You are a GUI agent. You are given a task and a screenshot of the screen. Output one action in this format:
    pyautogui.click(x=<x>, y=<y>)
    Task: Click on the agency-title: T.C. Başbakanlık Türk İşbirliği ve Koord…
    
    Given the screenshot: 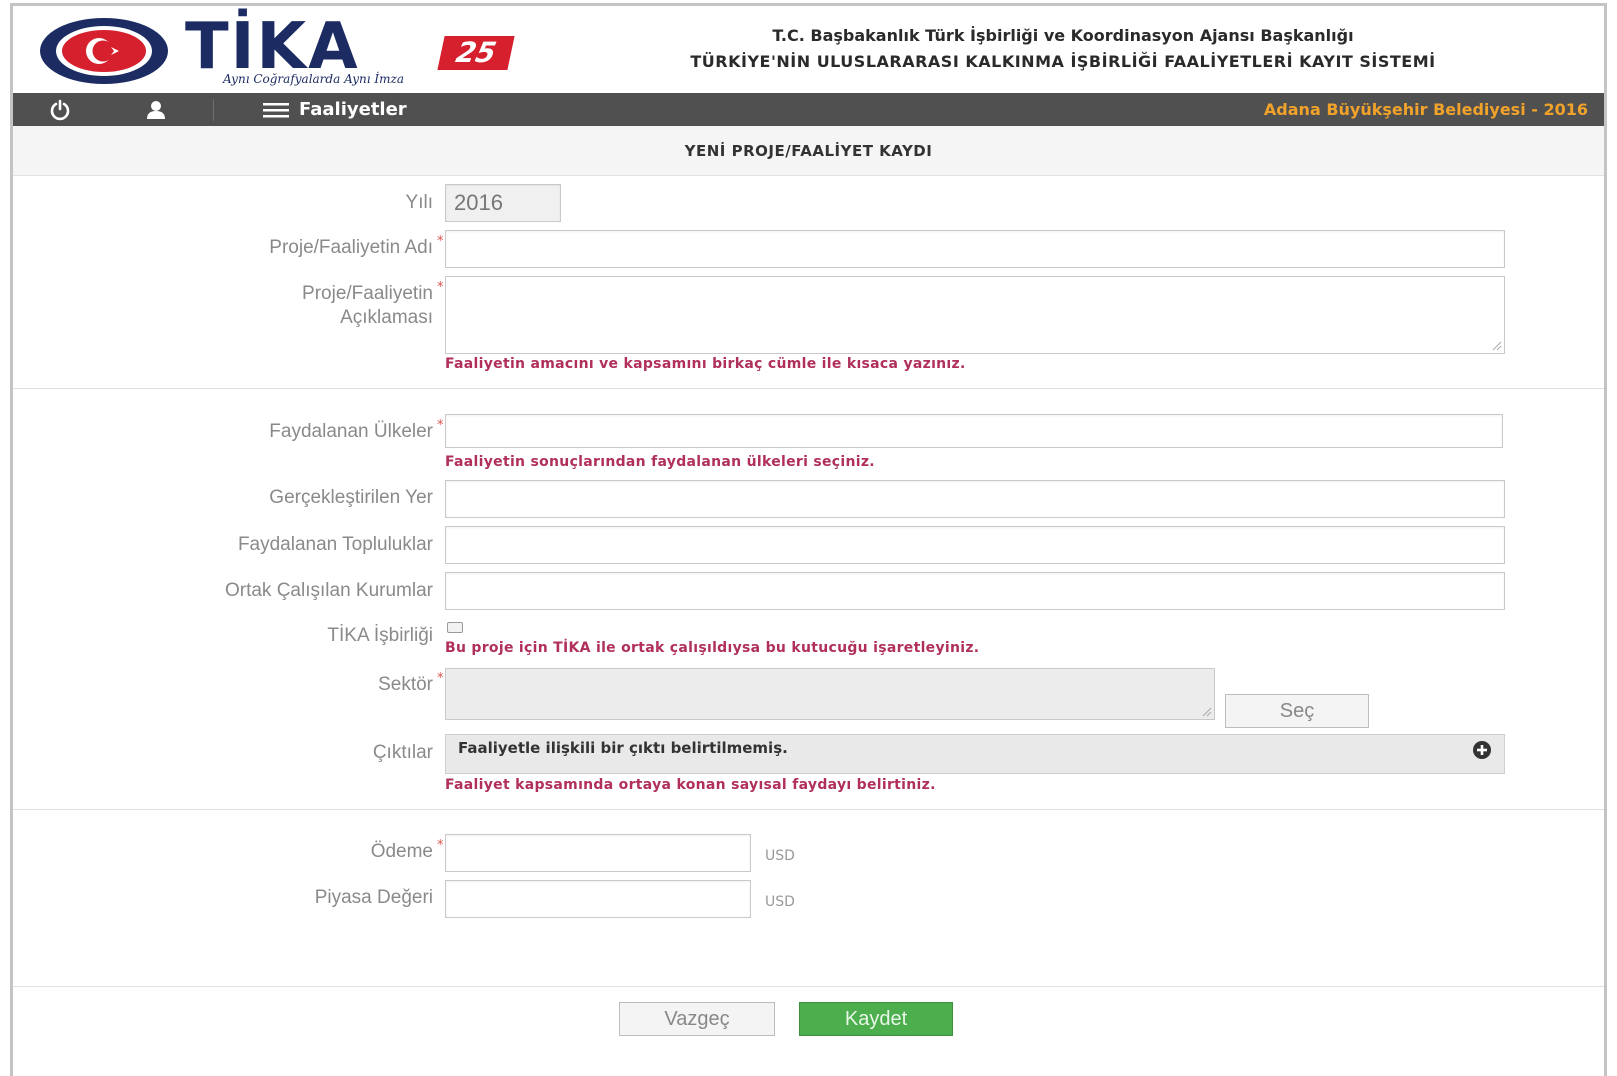 What is the action you would take?
    pyautogui.click(x=1063, y=35)
    